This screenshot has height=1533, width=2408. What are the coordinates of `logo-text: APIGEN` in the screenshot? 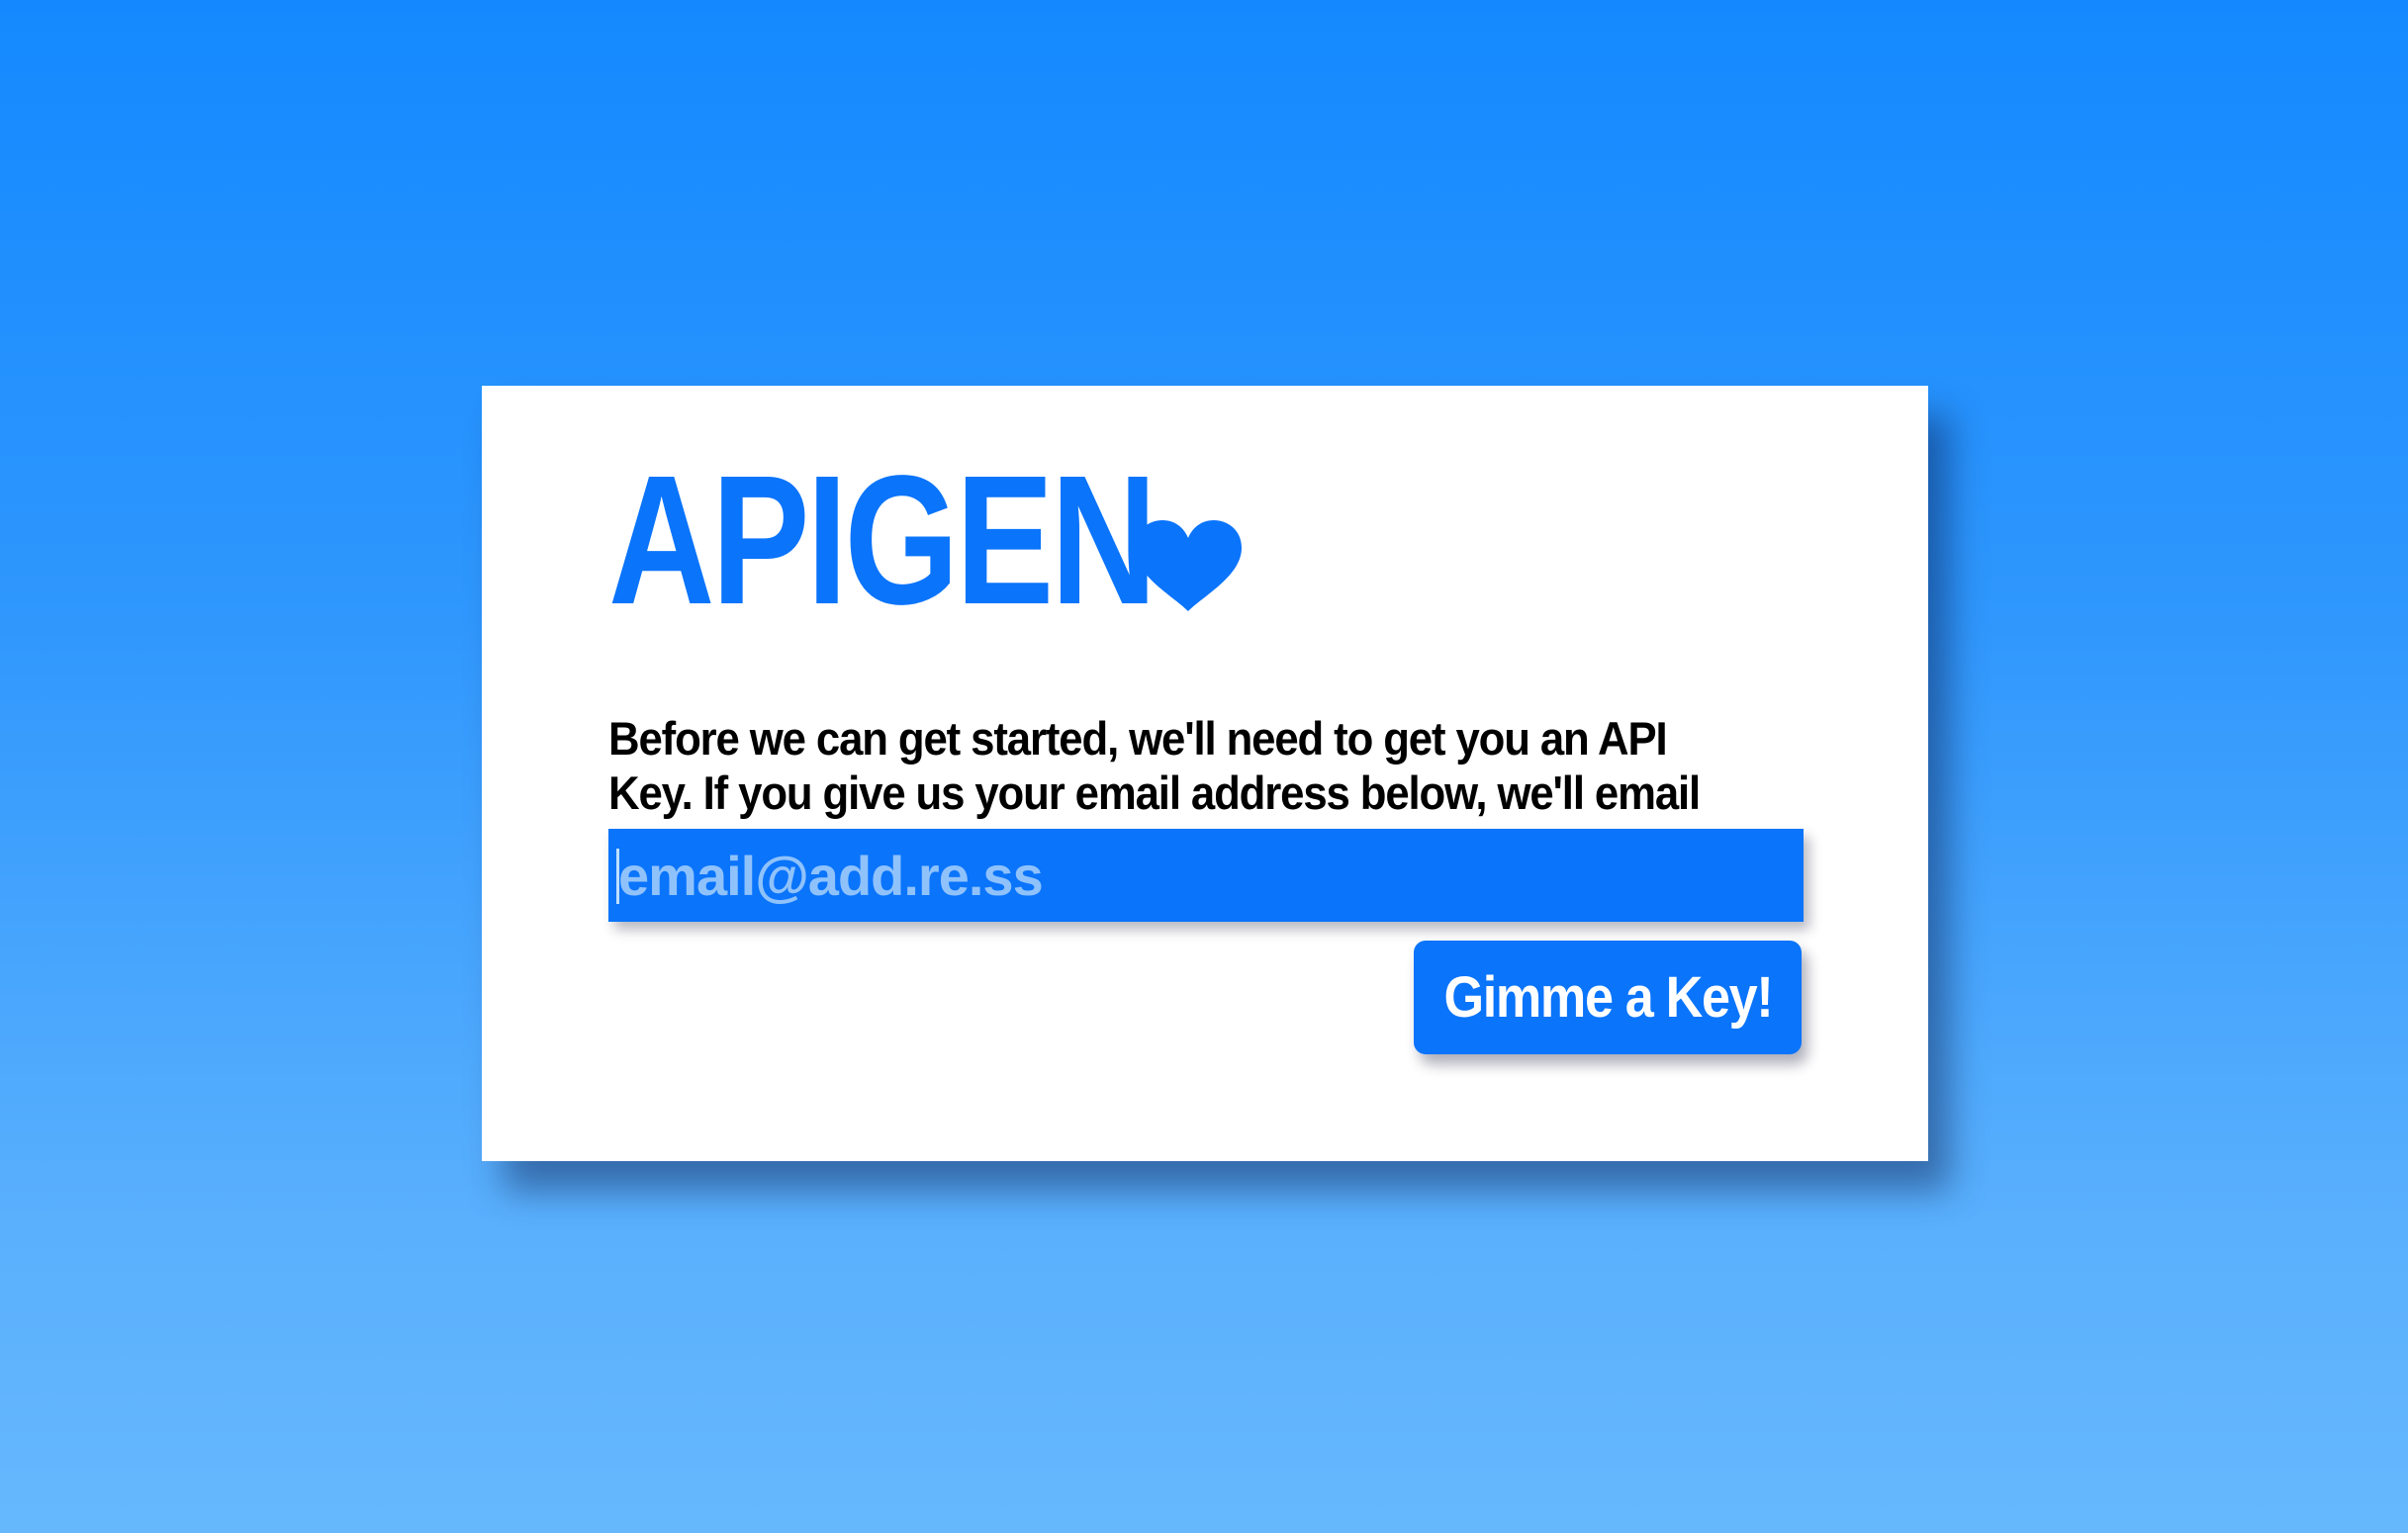 It's located at (883, 540).